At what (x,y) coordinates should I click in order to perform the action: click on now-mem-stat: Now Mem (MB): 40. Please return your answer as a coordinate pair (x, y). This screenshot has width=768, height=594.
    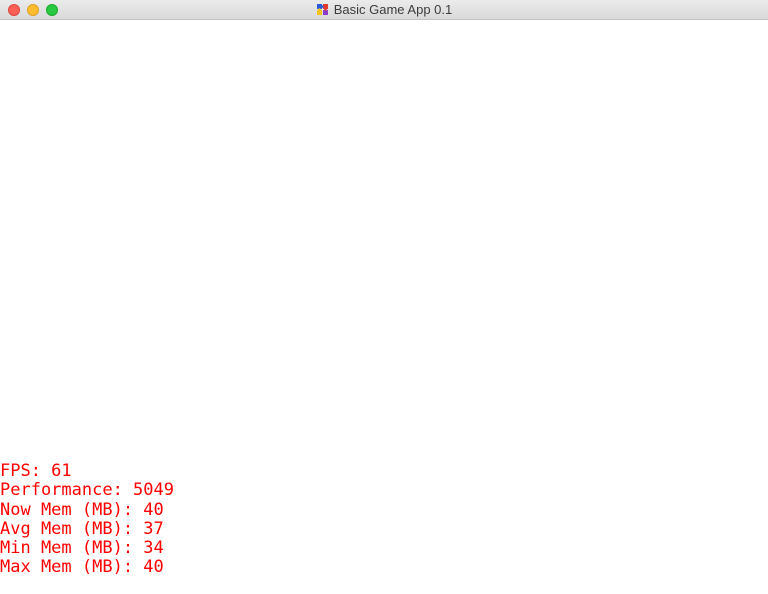
    Looking at the image, I should click on (82, 509).